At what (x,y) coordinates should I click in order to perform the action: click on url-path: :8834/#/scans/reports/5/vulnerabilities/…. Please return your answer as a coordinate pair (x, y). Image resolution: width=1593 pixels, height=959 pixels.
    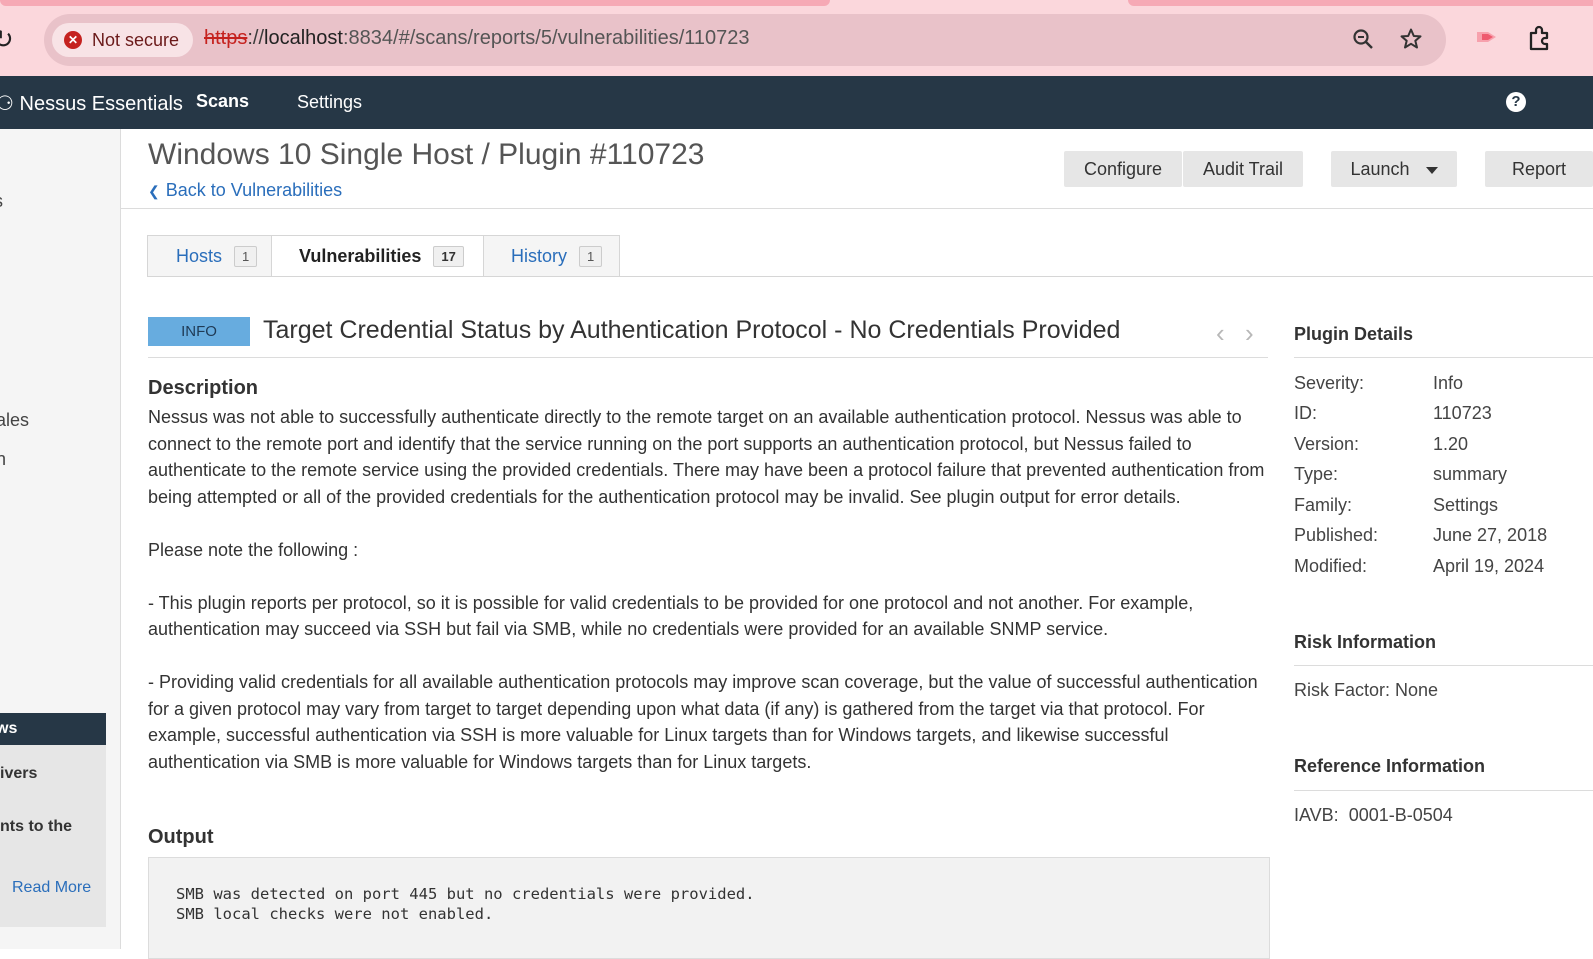
    Looking at the image, I should click on (546, 38).